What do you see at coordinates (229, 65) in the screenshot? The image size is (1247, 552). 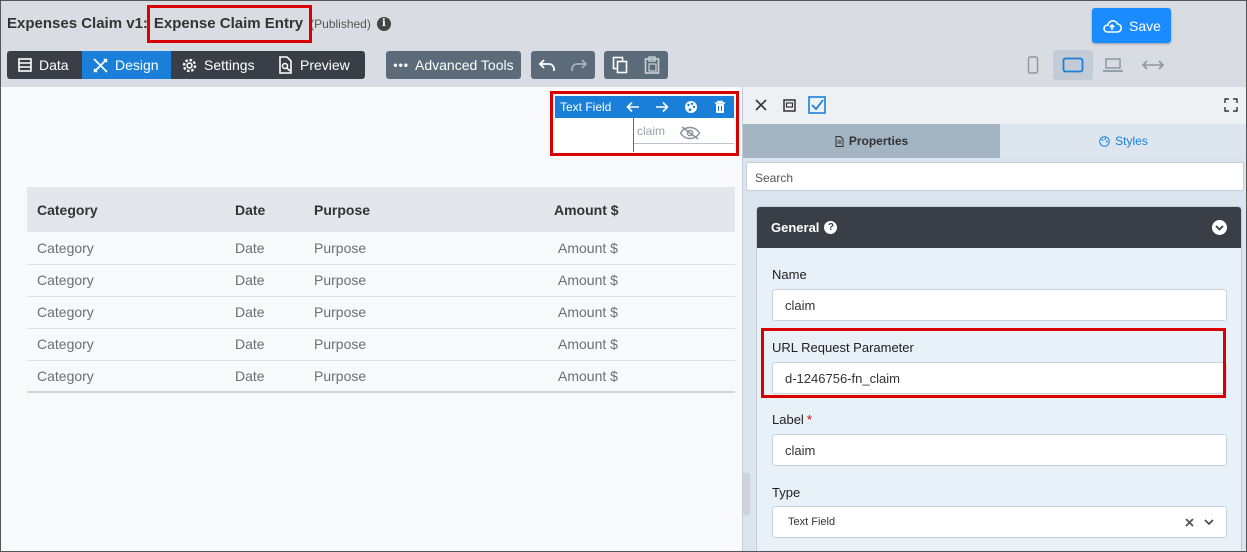 I see `settings-label: Settings` at bounding box center [229, 65].